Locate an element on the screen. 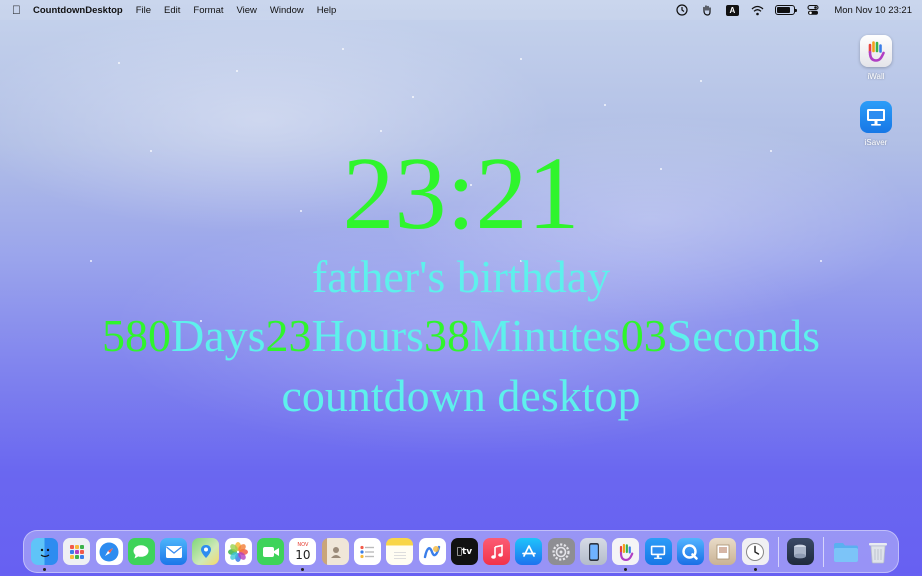 Image resolution: width=922 pixels, height=576 pixels. dock-maps is located at coordinates (206, 551).